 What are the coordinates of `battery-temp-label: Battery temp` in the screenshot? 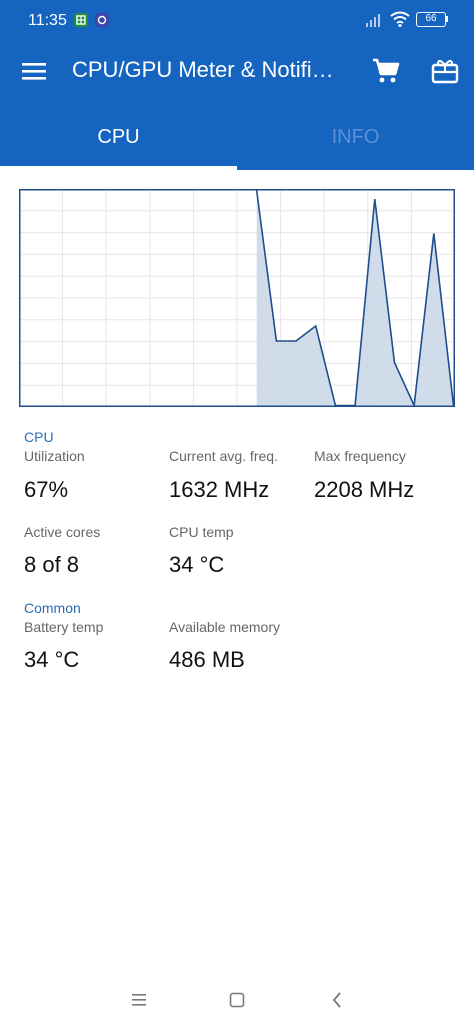 It's located at (64, 627).